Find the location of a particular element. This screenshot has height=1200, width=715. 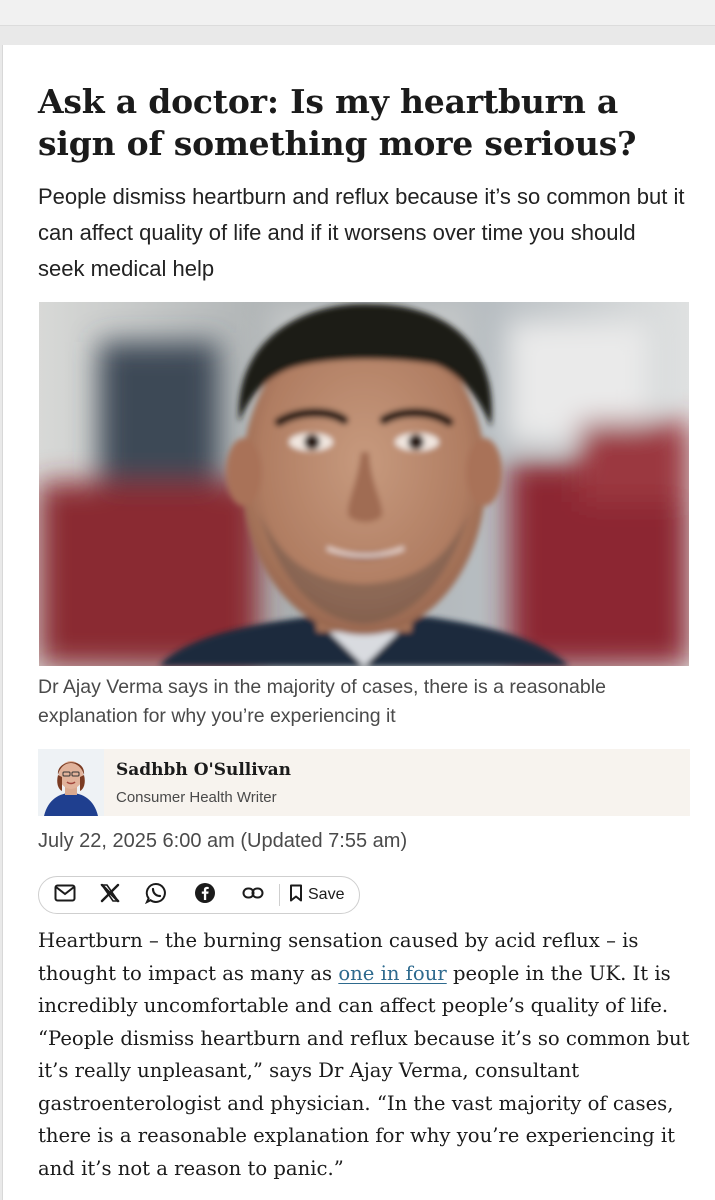

share-toolbar: Save is located at coordinates (199, 895).